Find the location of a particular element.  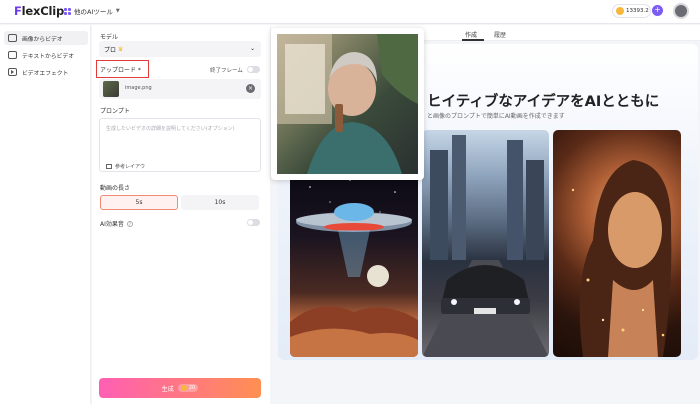

ai-sound-row: AI効果音? is located at coordinates (116, 223).